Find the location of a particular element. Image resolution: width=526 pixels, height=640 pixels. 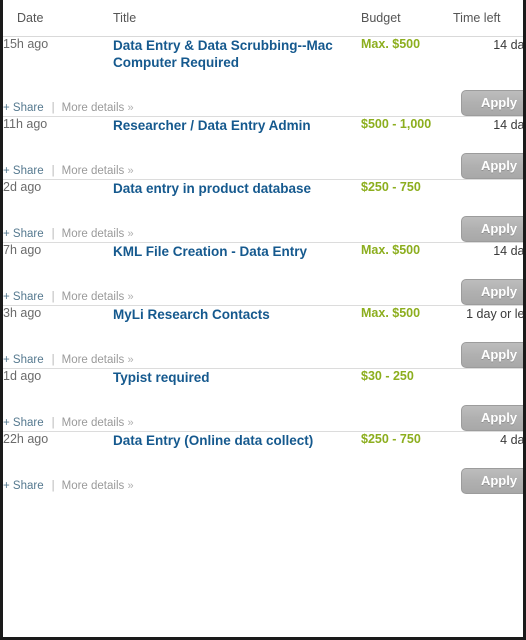

job-budget: $500 - 1,000 is located at coordinates (407, 125).